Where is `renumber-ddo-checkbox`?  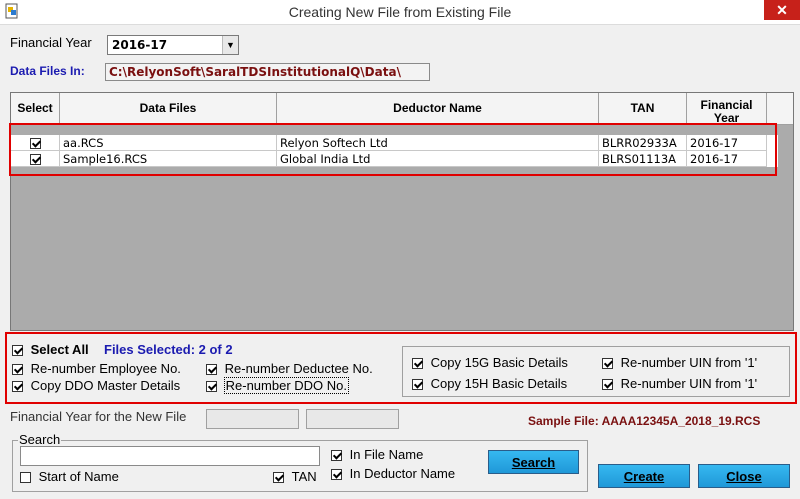 renumber-ddo-checkbox is located at coordinates (211, 387).